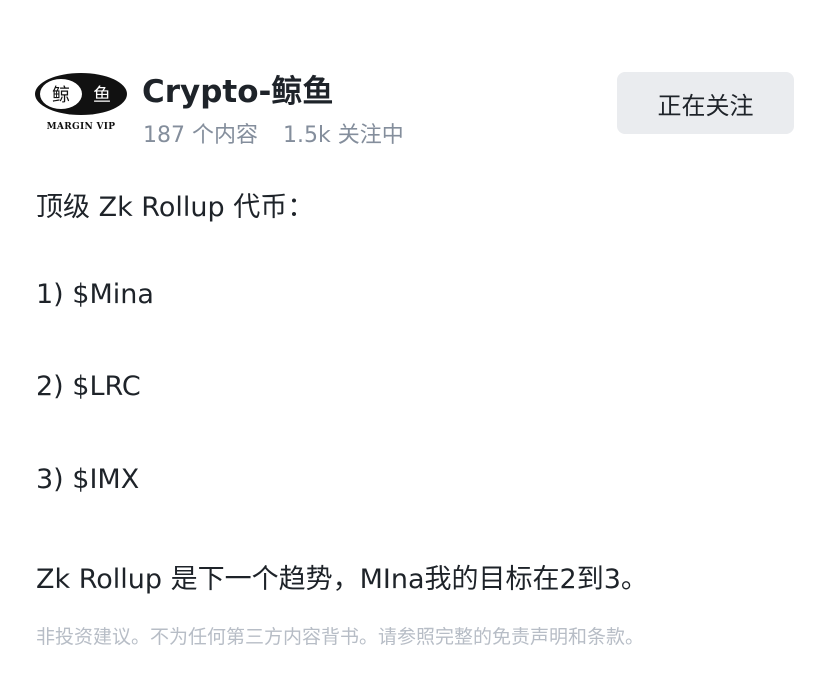 The image size is (829, 697). I want to click on logo-char-left: 鲸, so click(61, 95).